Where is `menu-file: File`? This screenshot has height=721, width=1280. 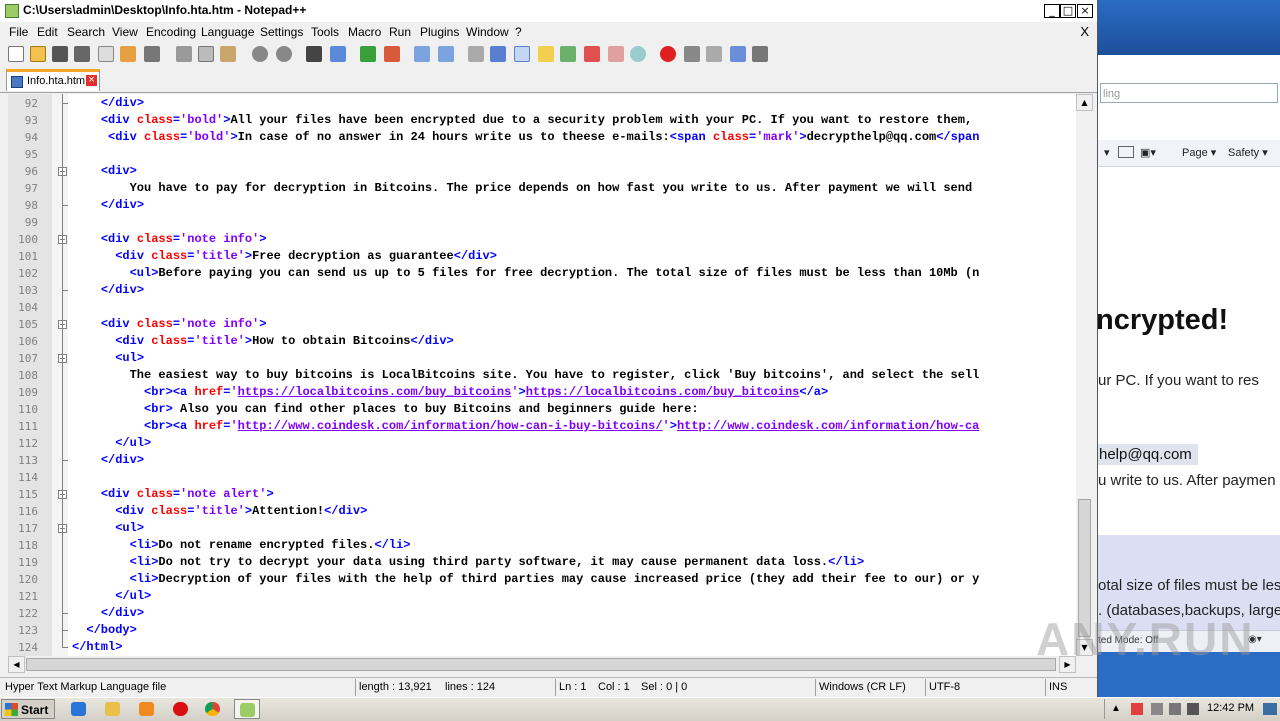
menu-file: File is located at coordinates (18, 32).